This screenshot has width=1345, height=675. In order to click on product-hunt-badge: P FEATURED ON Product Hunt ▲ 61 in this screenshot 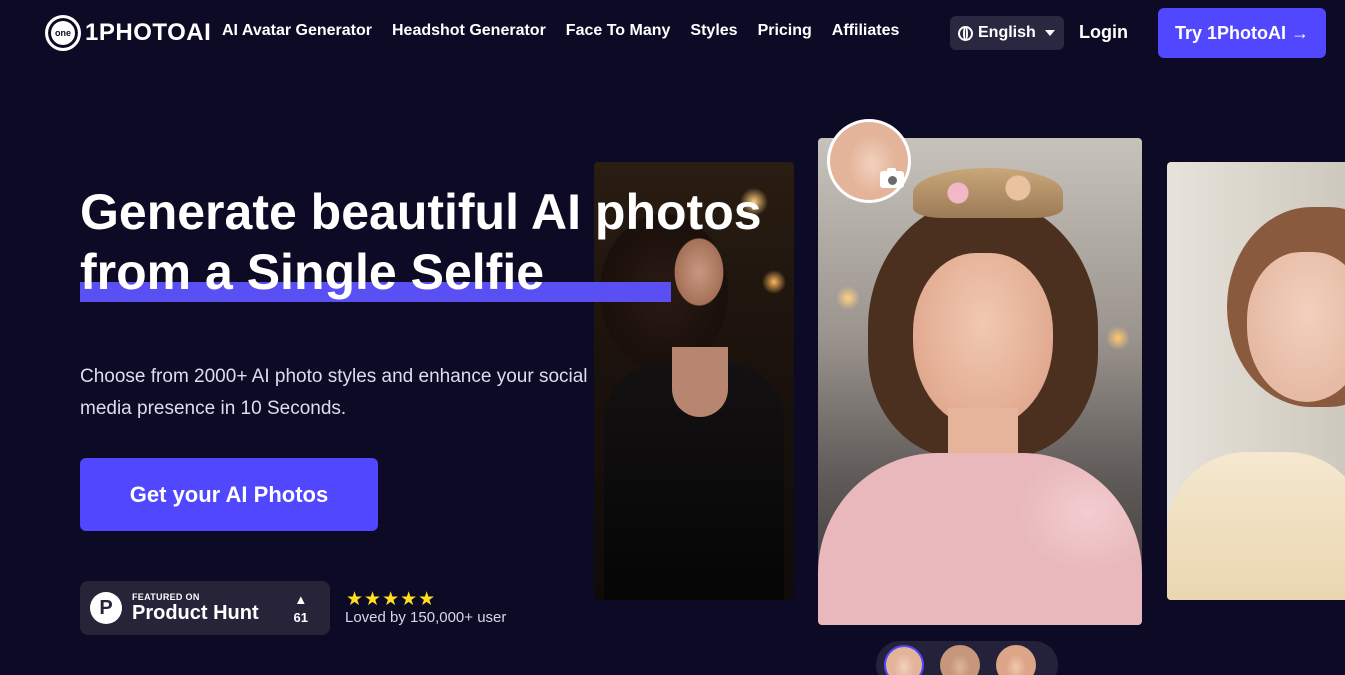, I will do `click(205, 608)`.